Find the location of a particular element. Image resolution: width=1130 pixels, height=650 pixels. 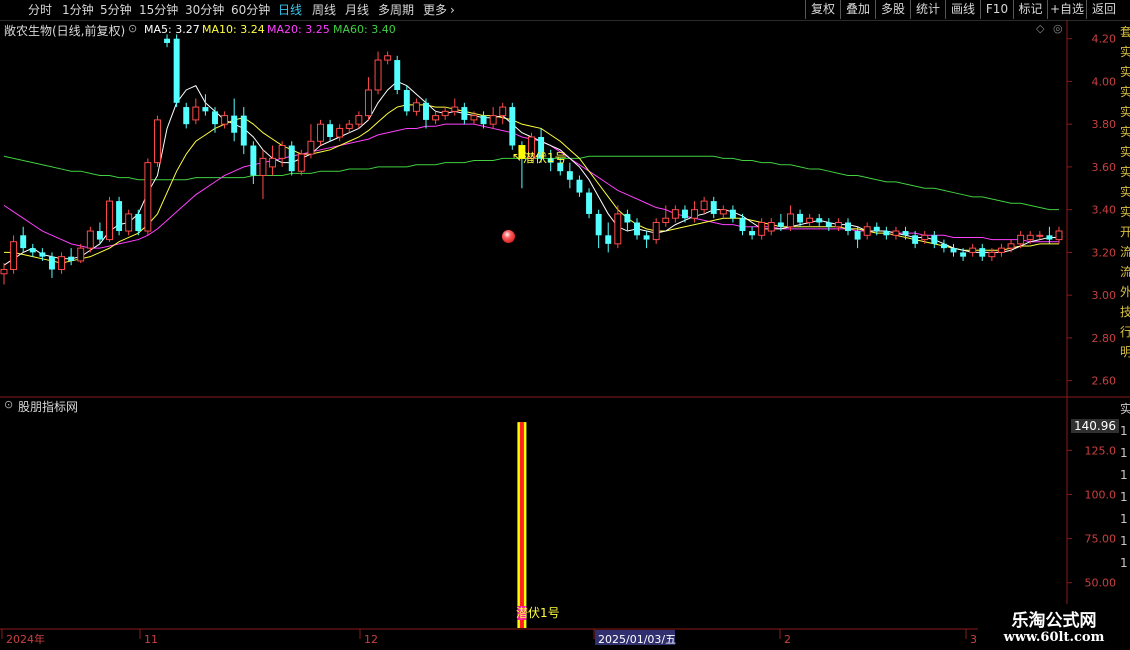

tab-15min: 15分钟 is located at coordinates (158, 10).